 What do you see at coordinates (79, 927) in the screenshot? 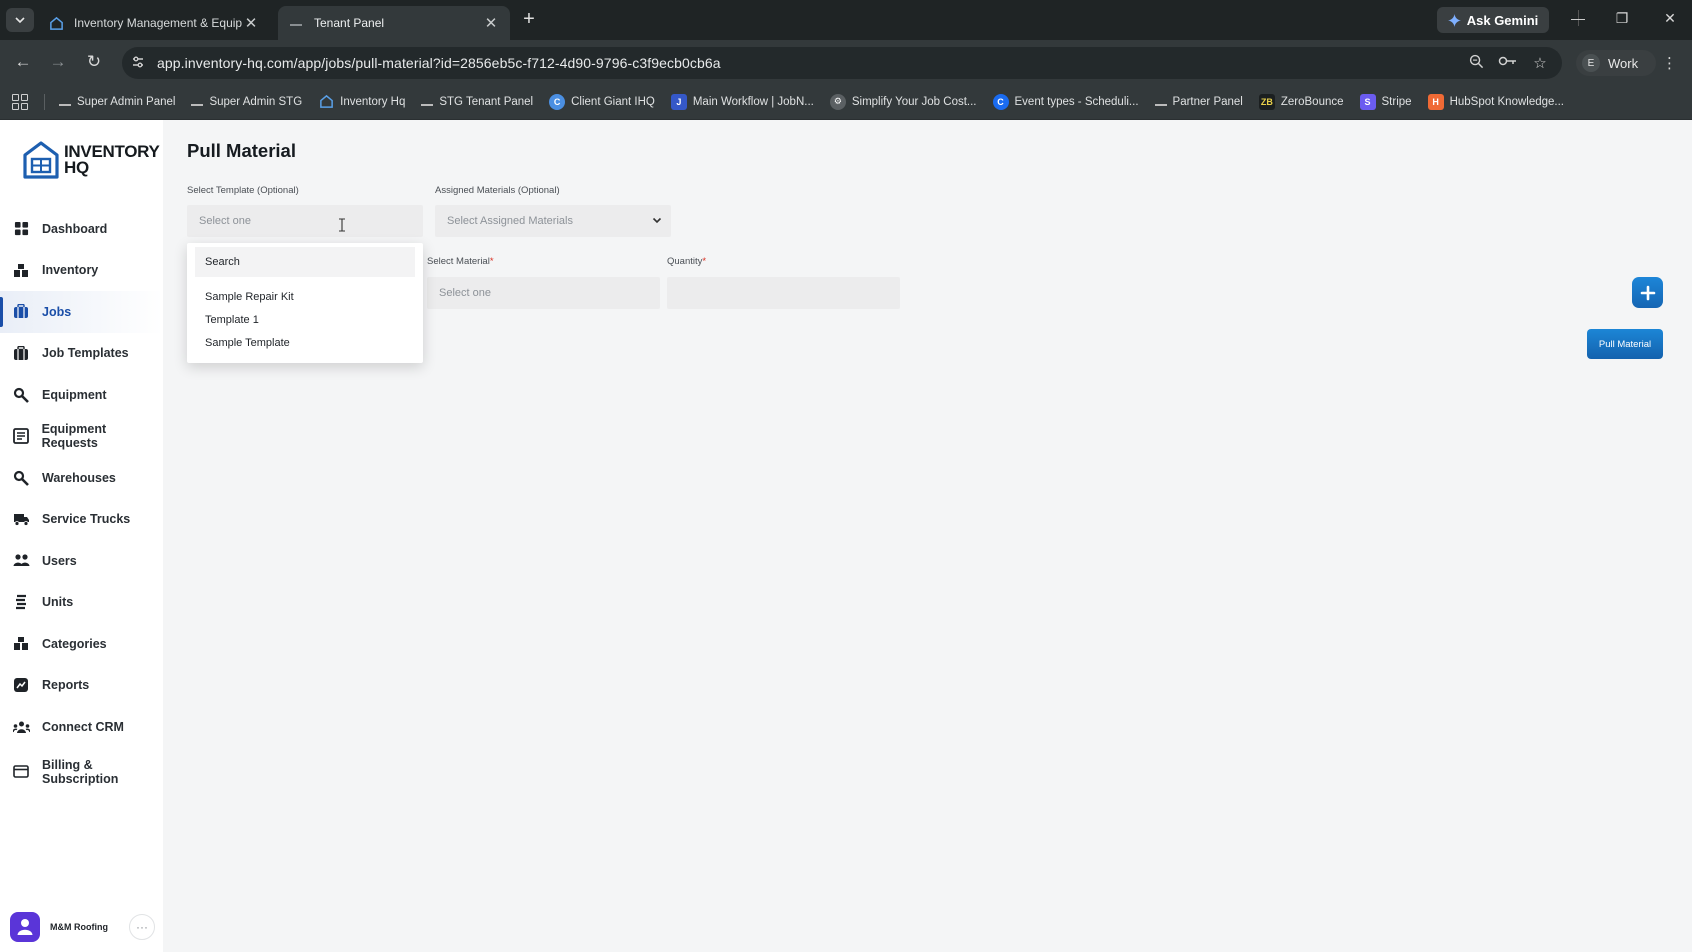
I see `account-name: M&M Roofing` at bounding box center [79, 927].